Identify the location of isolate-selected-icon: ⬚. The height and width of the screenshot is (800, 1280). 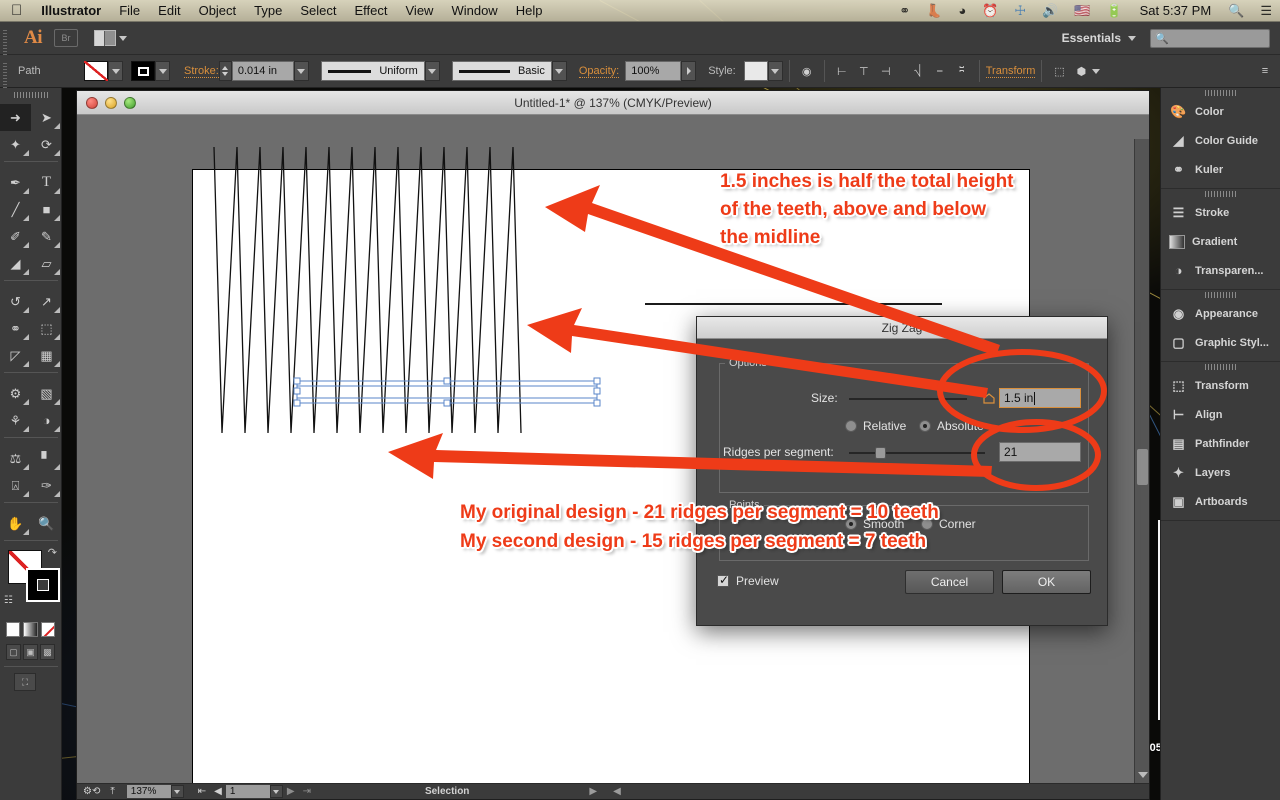
(1059, 71).